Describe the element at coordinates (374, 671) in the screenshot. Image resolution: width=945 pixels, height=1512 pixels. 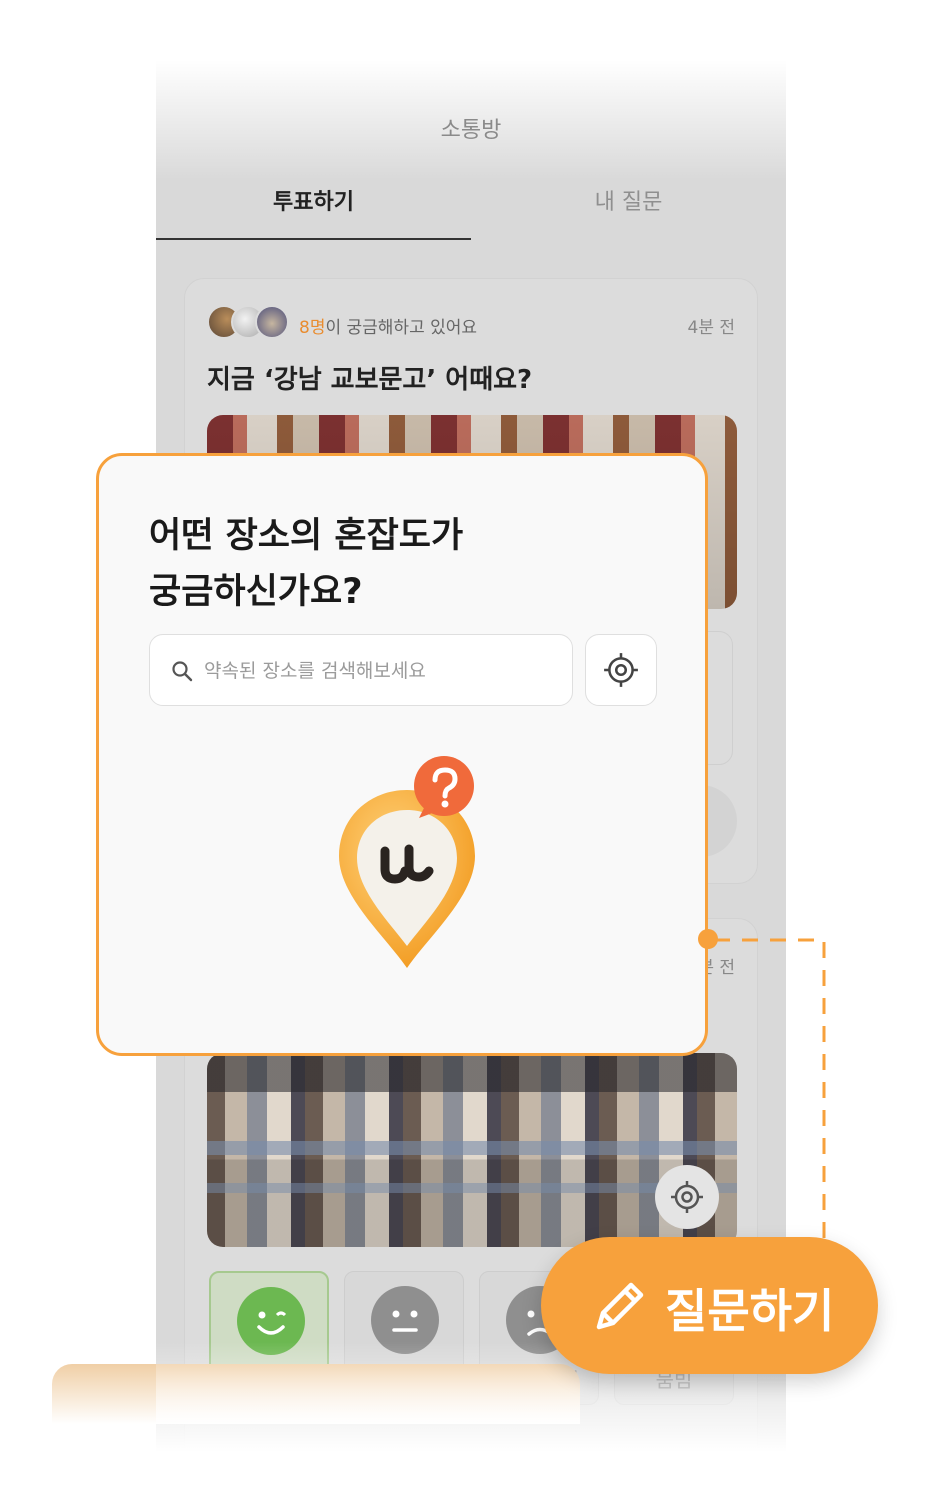
I see `place-search-input` at that location.